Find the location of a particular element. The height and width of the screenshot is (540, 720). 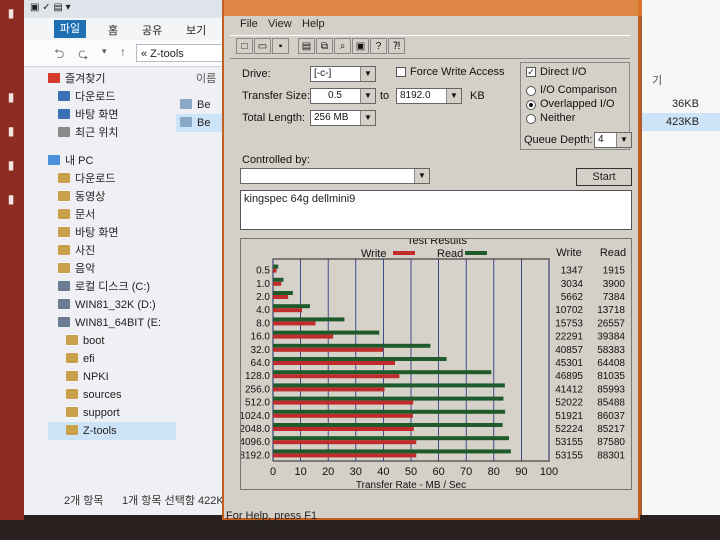

copy-icon: ⧉ is located at coordinates (324, 46).